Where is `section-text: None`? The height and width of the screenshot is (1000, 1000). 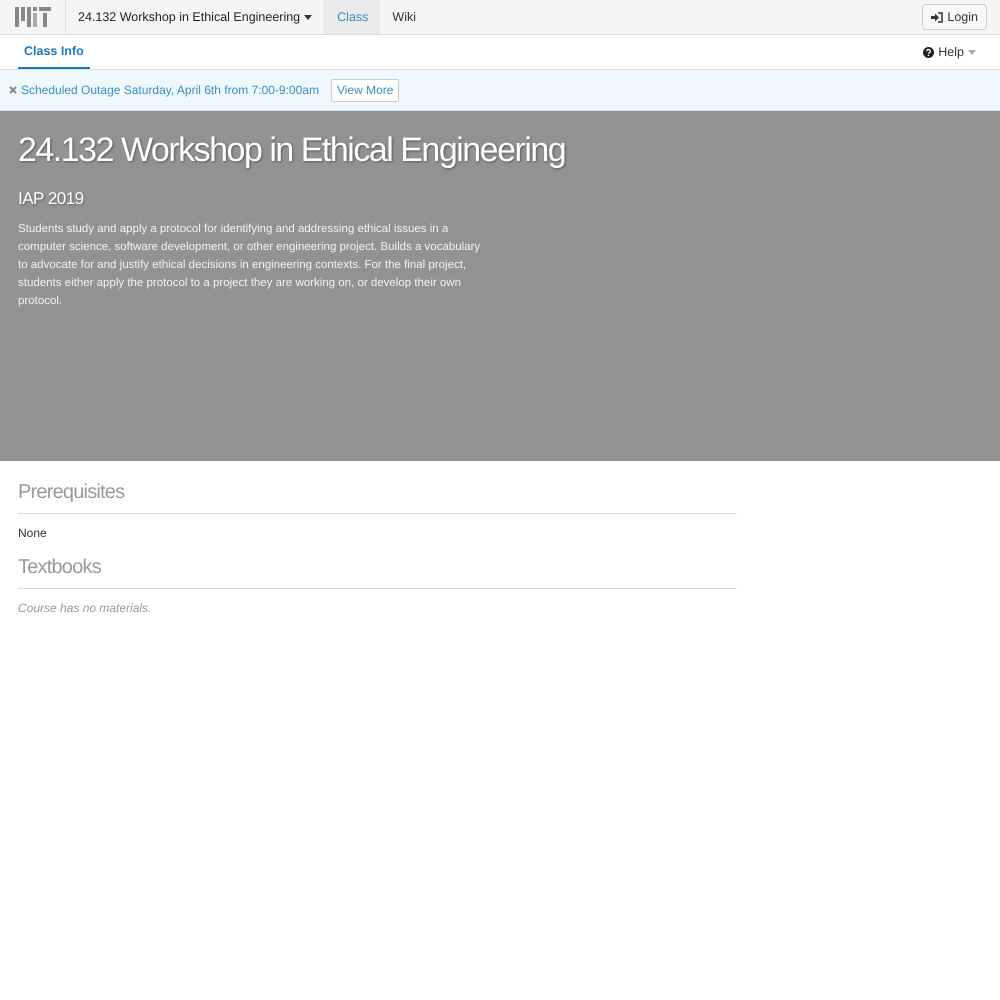
section-text: None is located at coordinates (32, 533).